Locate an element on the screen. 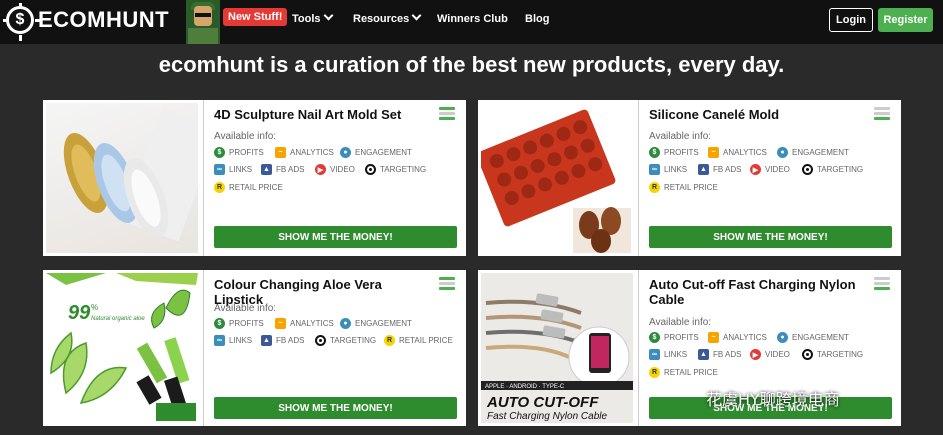 The image size is (943, 435). image-sub-text: Fast Charging Nylon Cable is located at coordinates (547, 416).